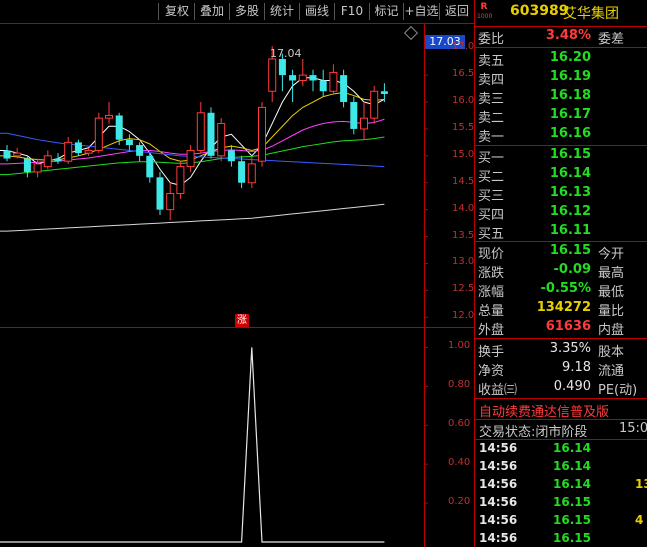  What do you see at coordinates (570, 173) in the screenshot?
I see `buy-price: 16.14` at bounding box center [570, 173].